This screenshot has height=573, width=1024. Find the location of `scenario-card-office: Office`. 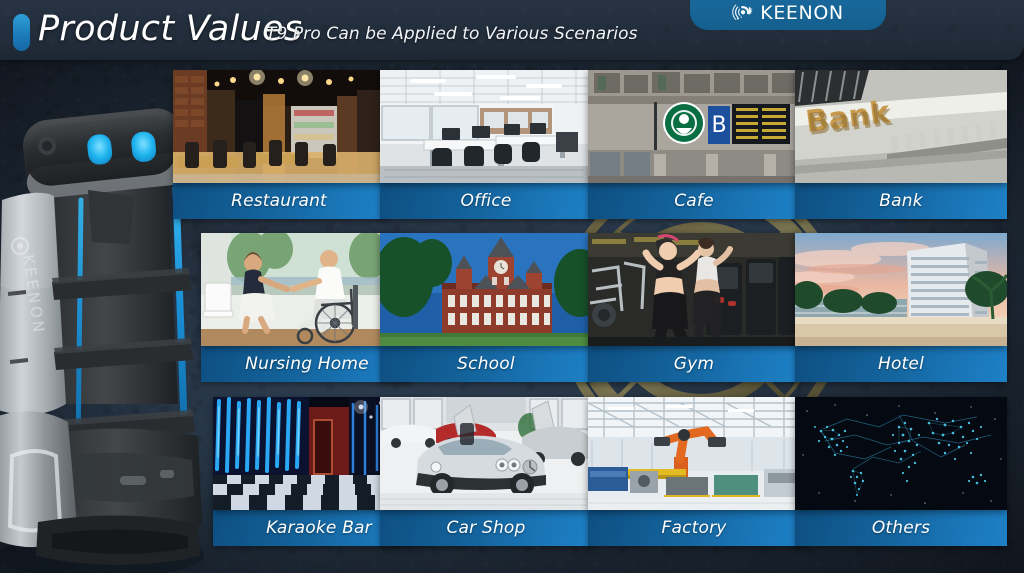

scenario-card-office: Office is located at coordinates (486, 144).